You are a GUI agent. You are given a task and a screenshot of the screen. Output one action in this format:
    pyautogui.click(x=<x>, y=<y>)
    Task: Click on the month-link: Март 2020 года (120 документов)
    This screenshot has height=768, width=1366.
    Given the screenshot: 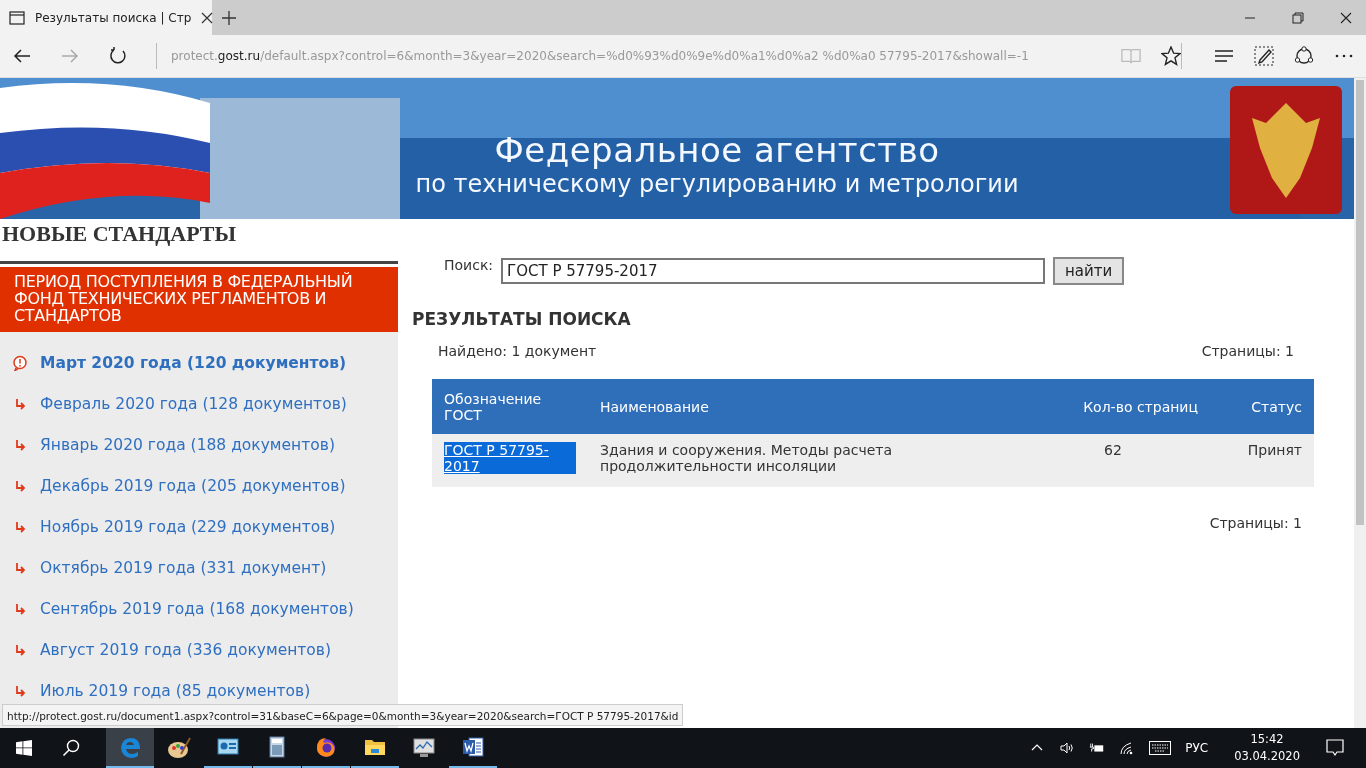 What is the action you would take?
    pyautogui.click(x=193, y=362)
    